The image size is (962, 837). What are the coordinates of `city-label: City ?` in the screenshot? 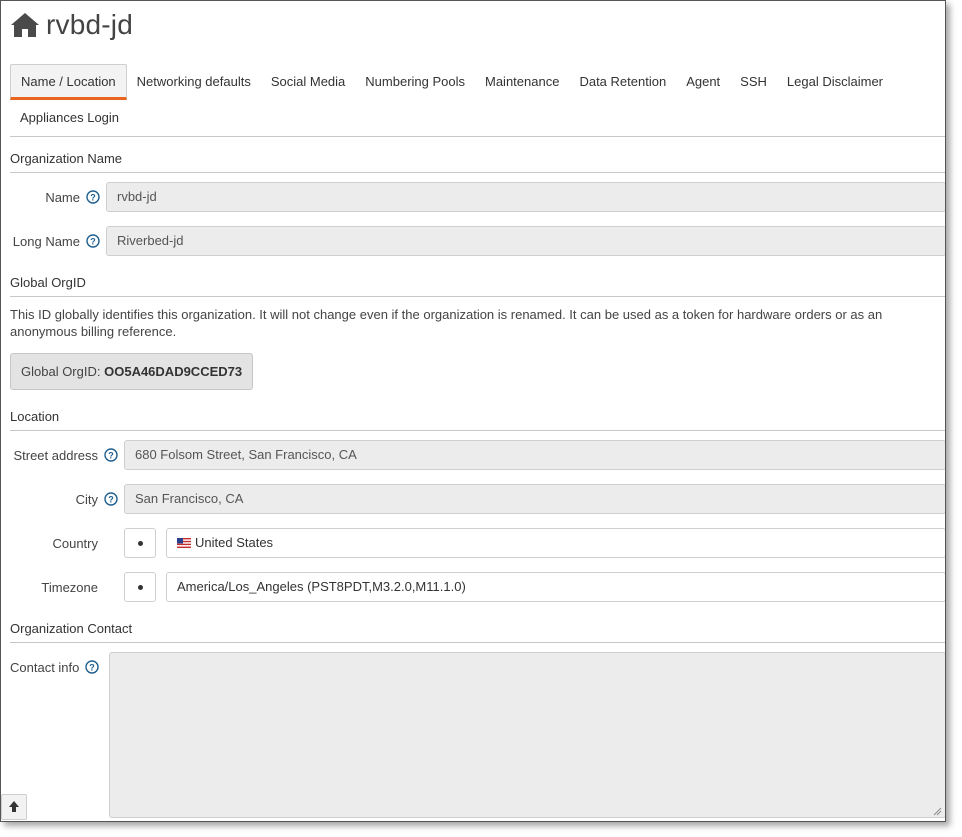 It's located at (64, 499).